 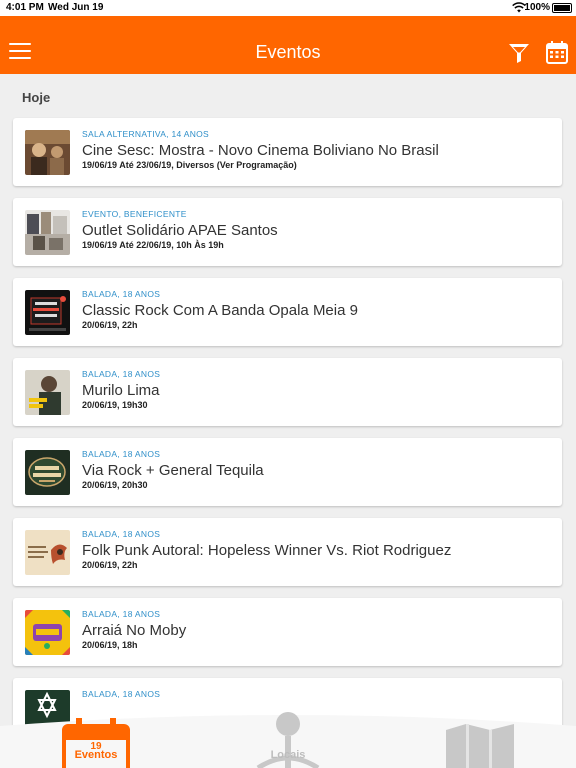 I want to click on page-title: Eventos, so click(x=288, y=52).